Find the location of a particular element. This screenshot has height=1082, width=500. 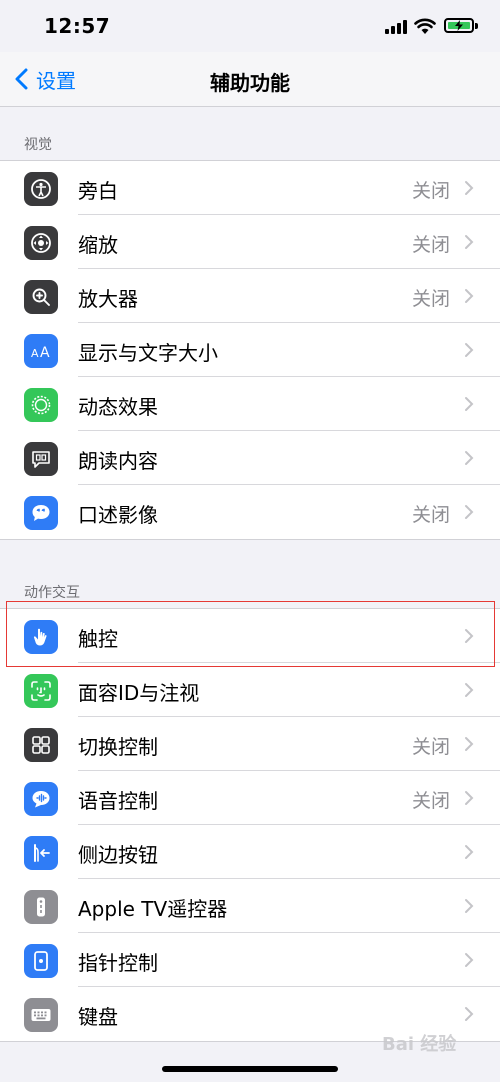

face-id-icon is located at coordinates (41, 691).